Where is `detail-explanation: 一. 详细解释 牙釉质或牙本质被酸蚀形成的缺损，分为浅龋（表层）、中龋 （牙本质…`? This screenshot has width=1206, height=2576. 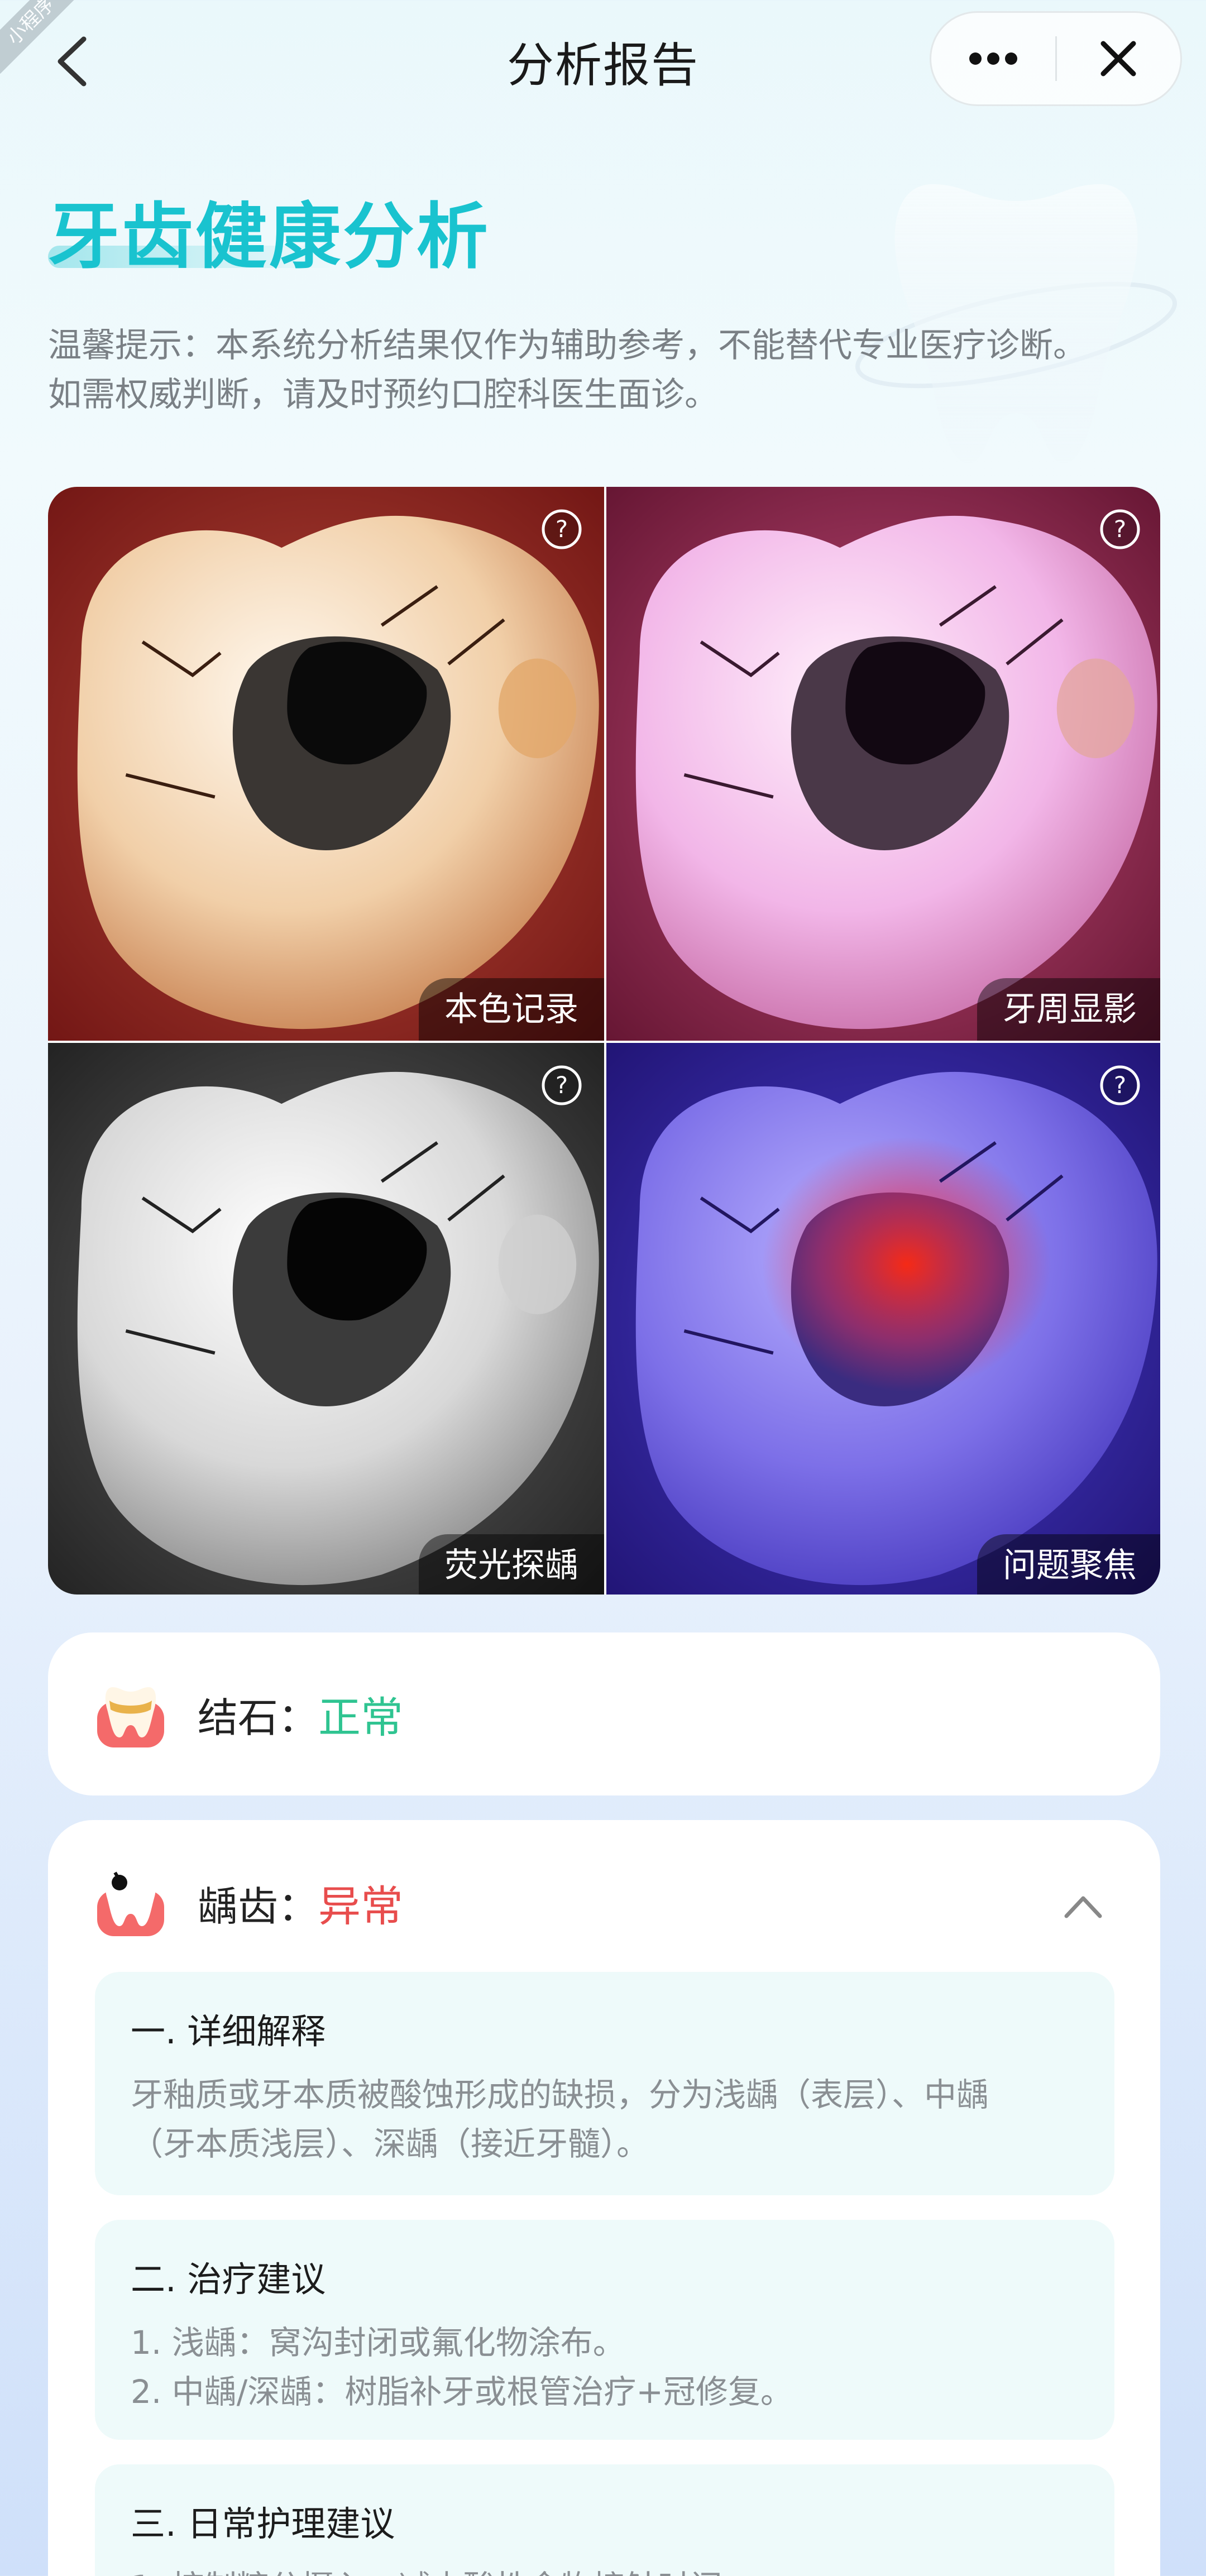 detail-explanation: 一. 详细解释 牙釉质或牙本质被酸蚀形成的缺损，分为浅龋（表层）、中龋 （牙本质… is located at coordinates (605, 2083).